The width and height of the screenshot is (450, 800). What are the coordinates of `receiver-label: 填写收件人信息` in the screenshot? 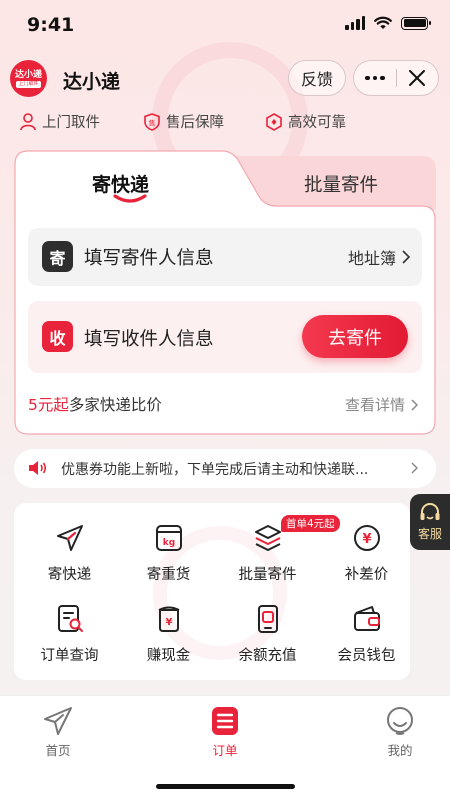 It's located at (149, 339).